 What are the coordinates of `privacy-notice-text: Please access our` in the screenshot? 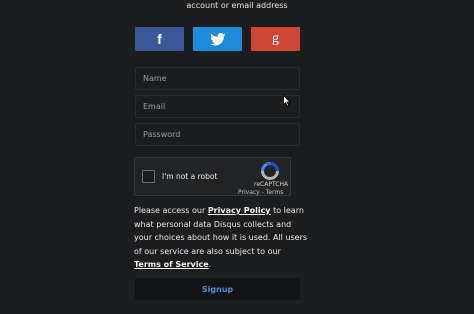 It's located at (171, 210).